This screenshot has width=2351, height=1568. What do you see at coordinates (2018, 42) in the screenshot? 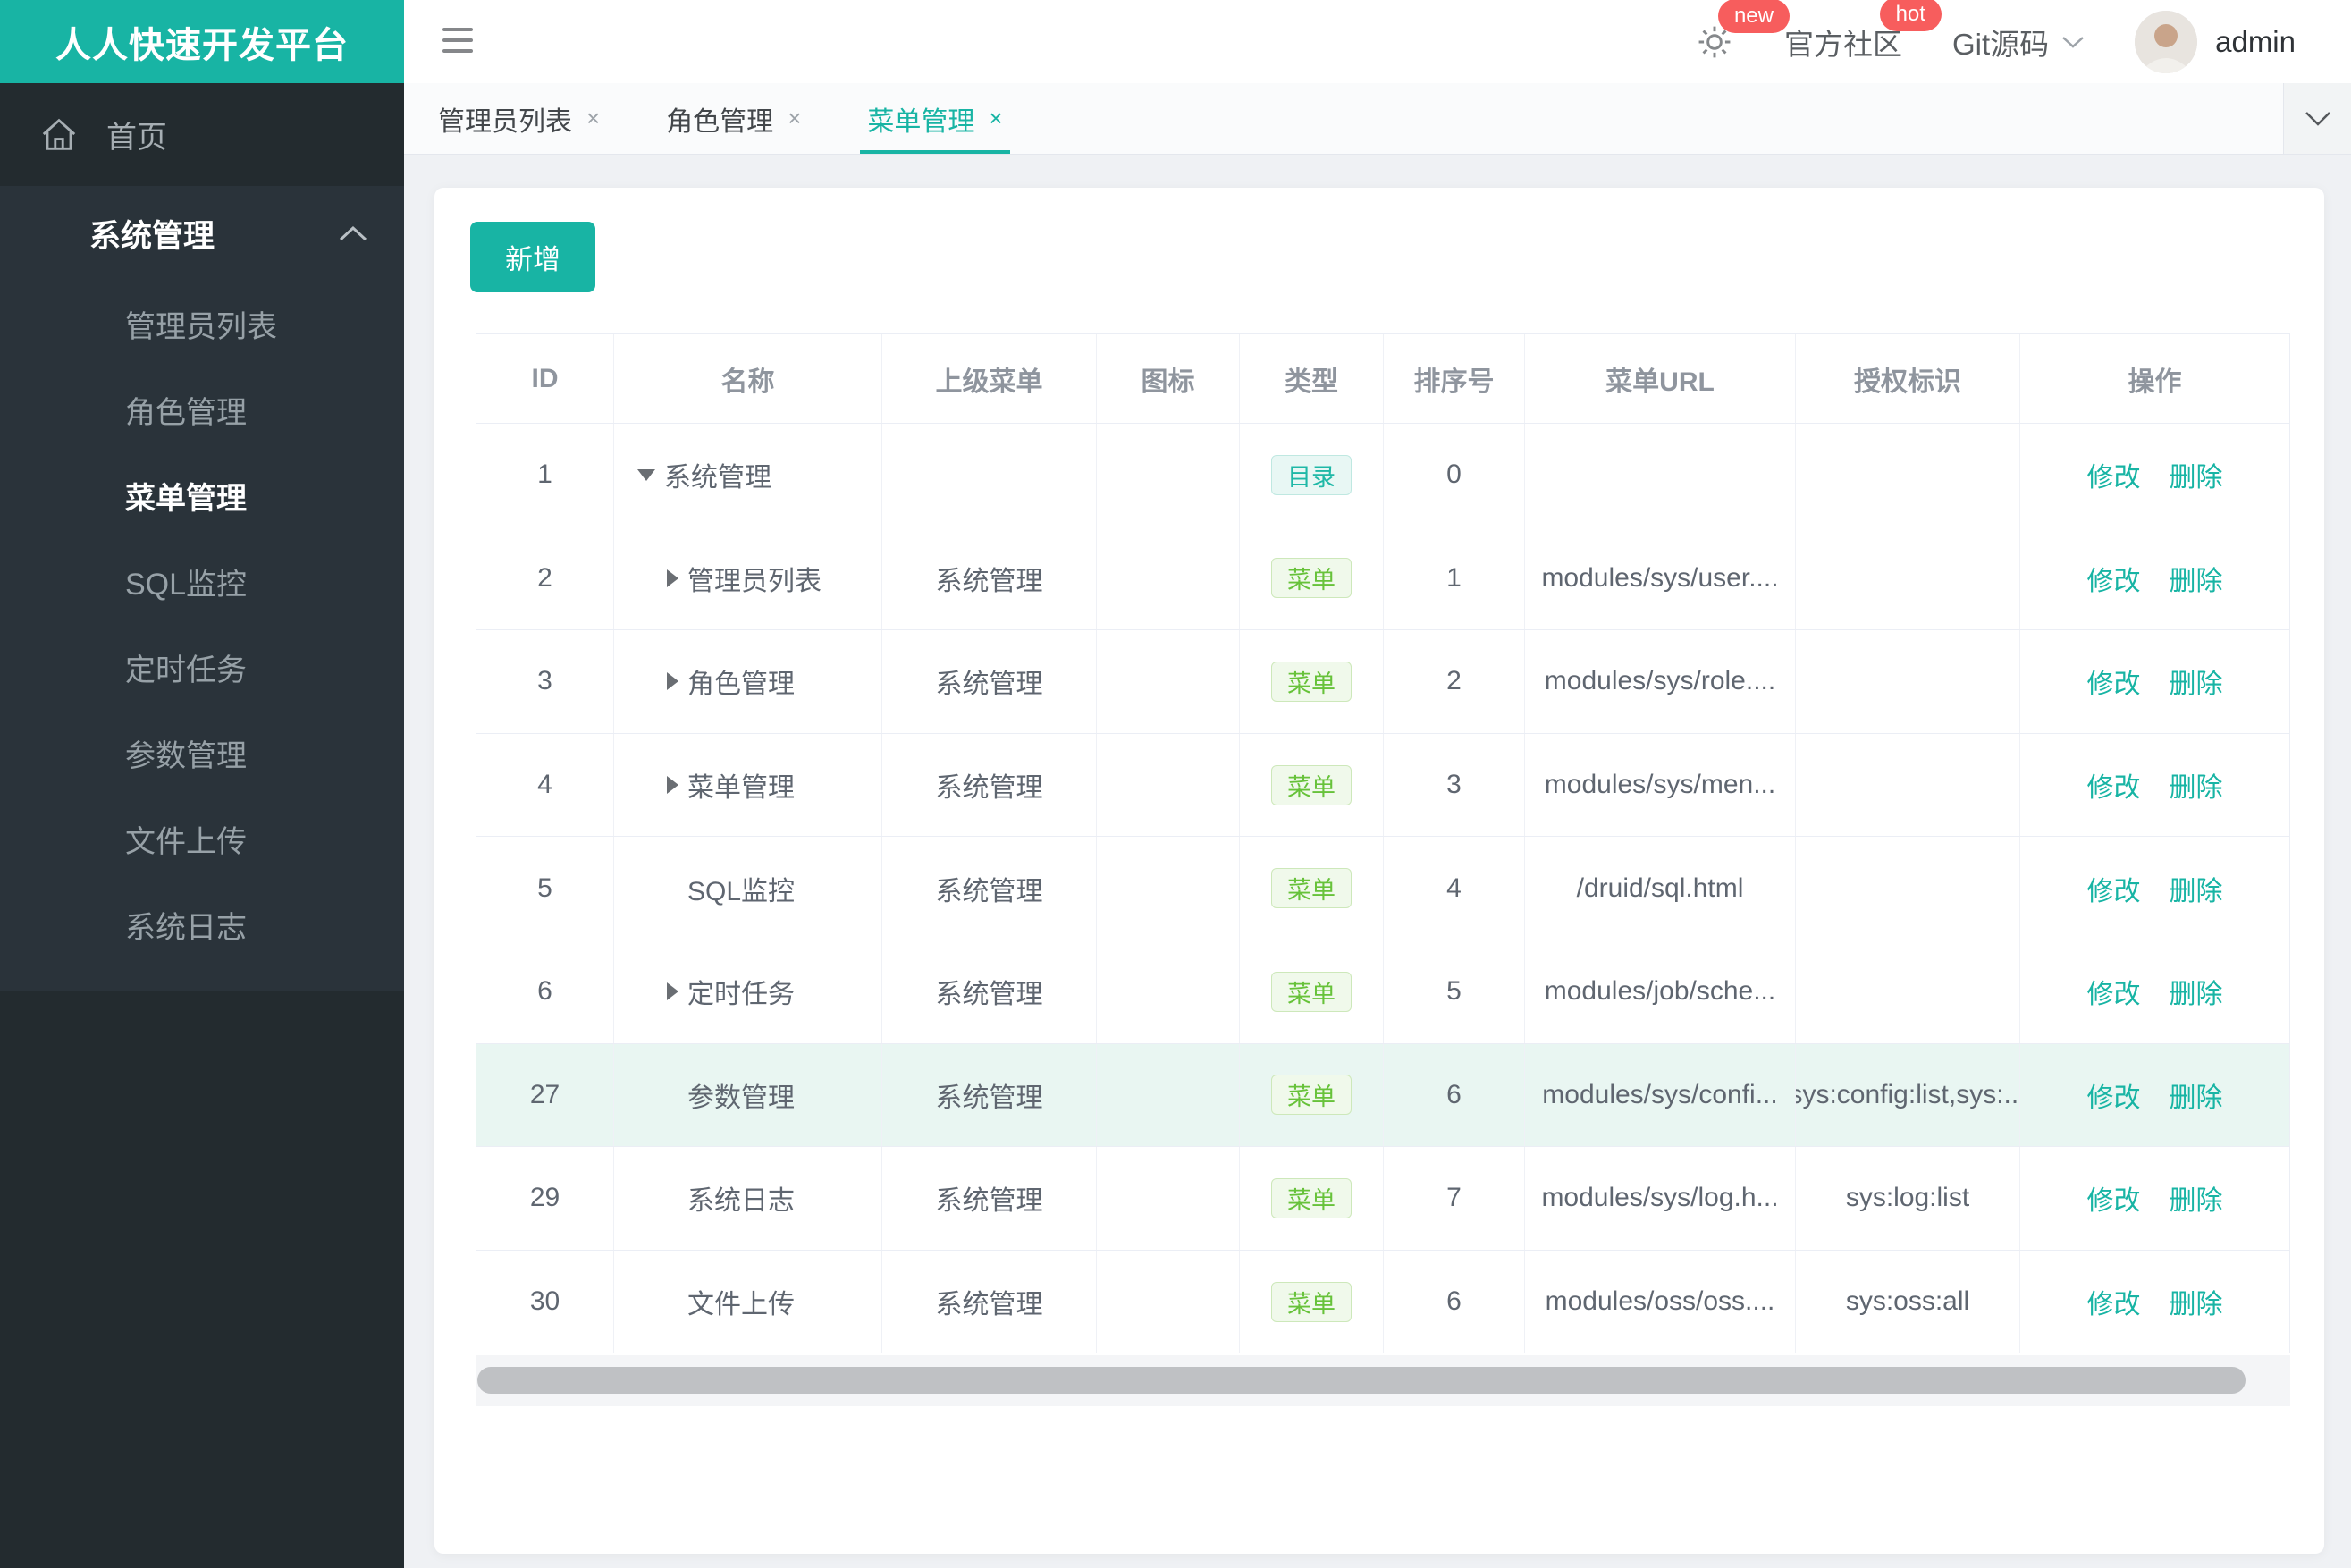
I see `git-source-dropdown: Git源码` at bounding box center [2018, 42].